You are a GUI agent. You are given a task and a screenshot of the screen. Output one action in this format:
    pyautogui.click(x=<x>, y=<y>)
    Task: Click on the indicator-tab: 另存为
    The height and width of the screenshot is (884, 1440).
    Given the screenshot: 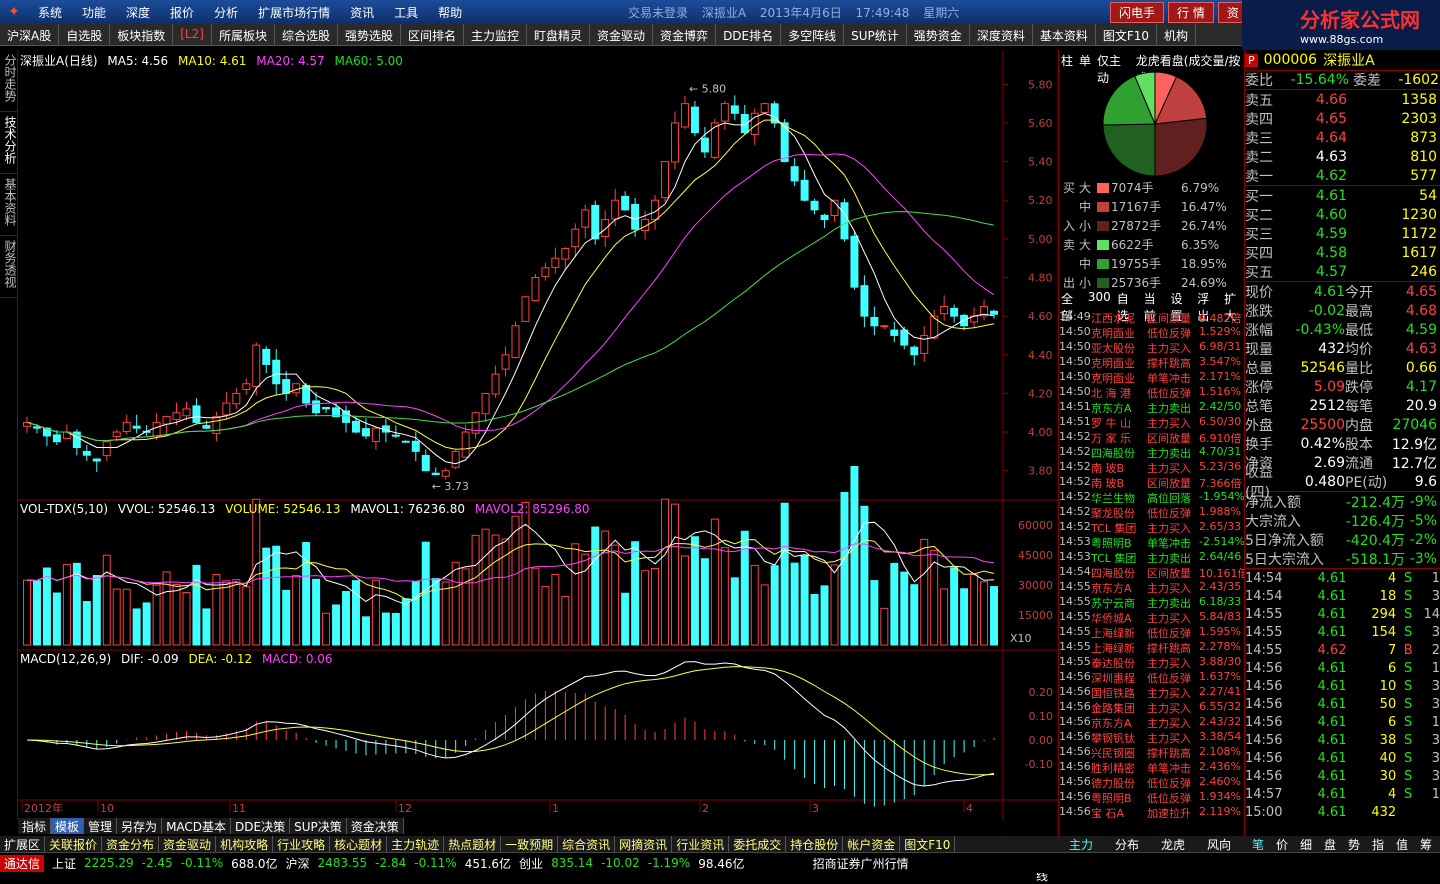 What is the action you would take?
    pyautogui.click(x=140, y=826)
    